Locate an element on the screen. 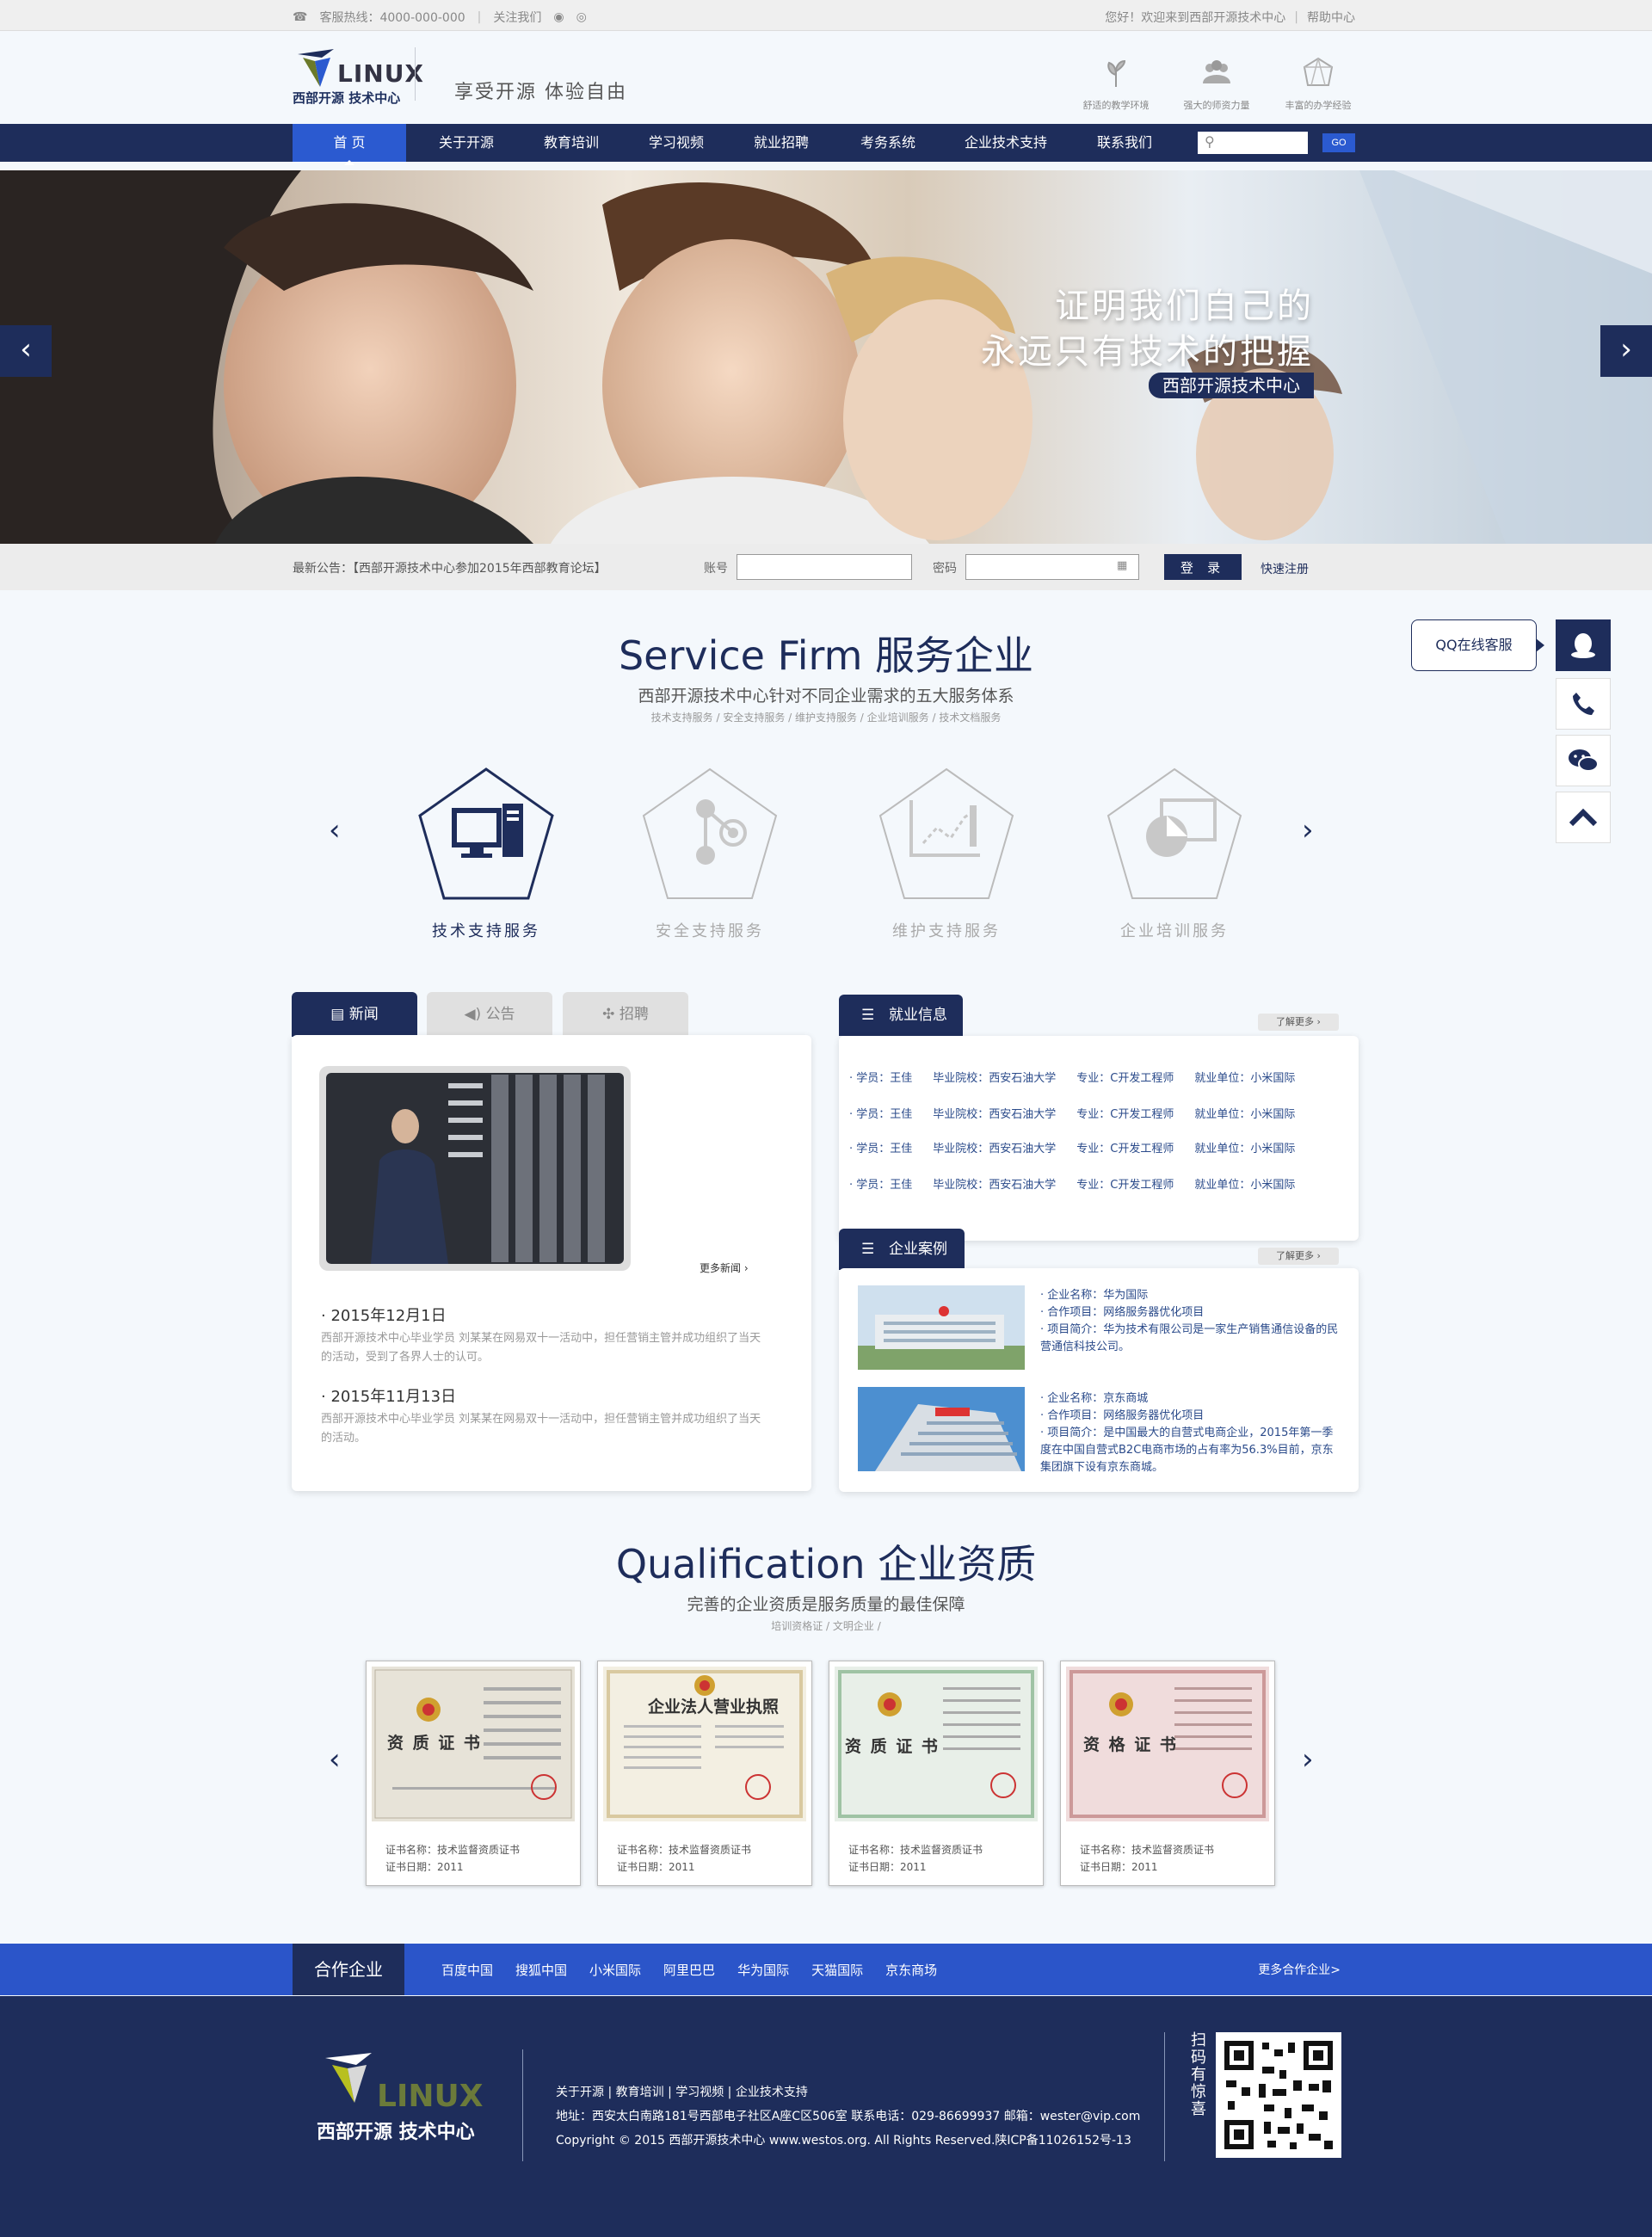  cert-prev-arrow: ‹ is located at coordinates (335, 1759).